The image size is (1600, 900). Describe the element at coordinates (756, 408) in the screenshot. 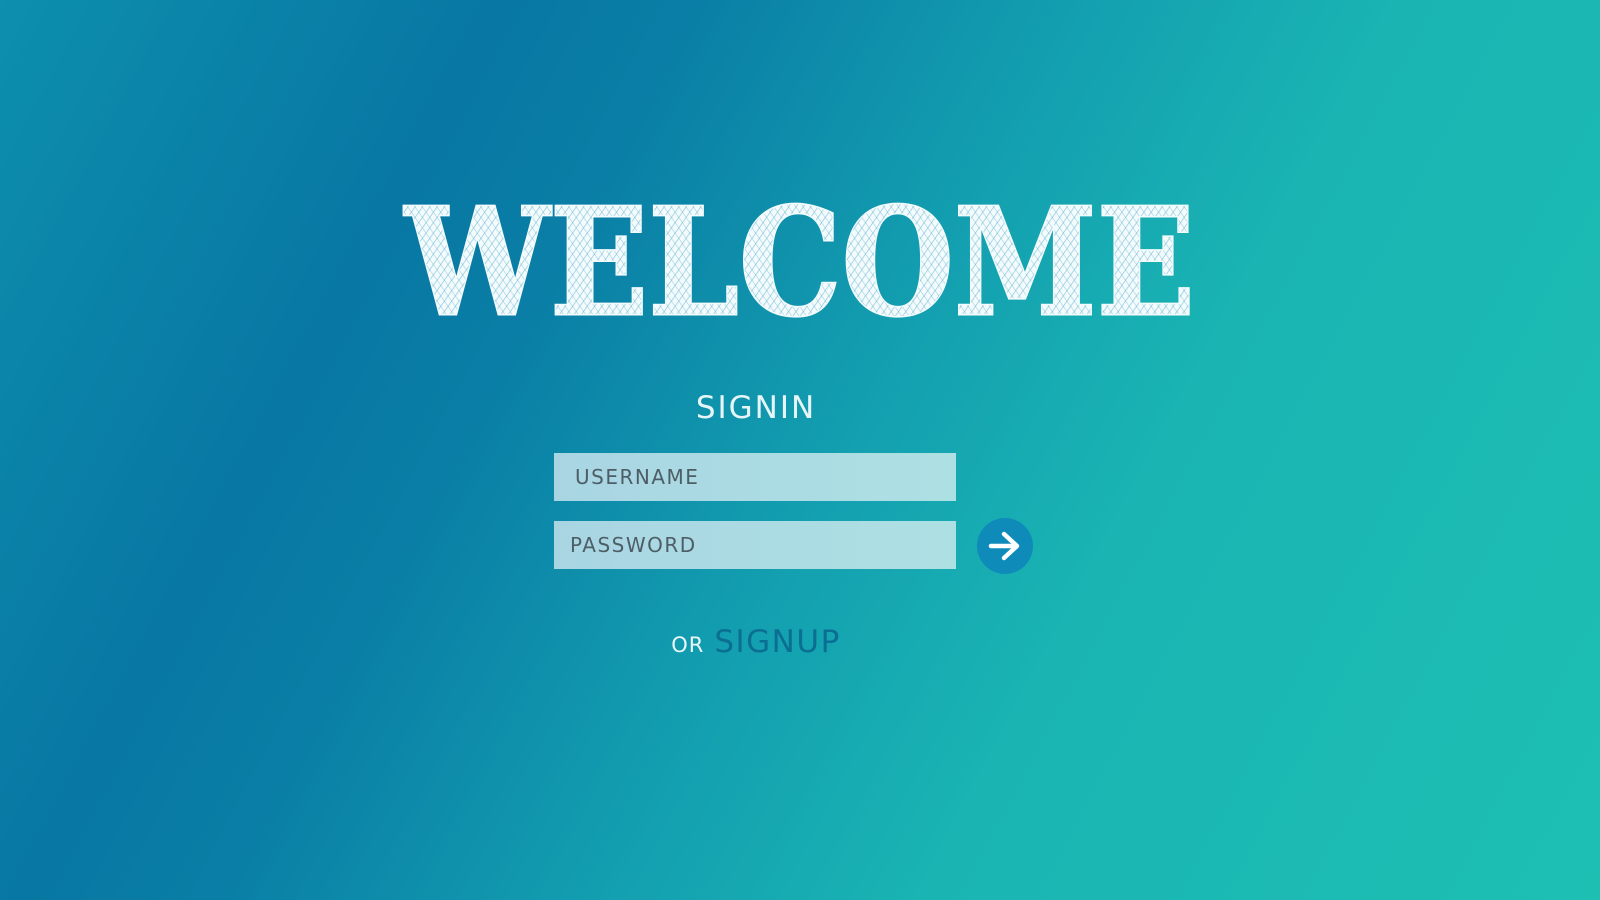

I see `signin-heading: SIGNIN` at that location.